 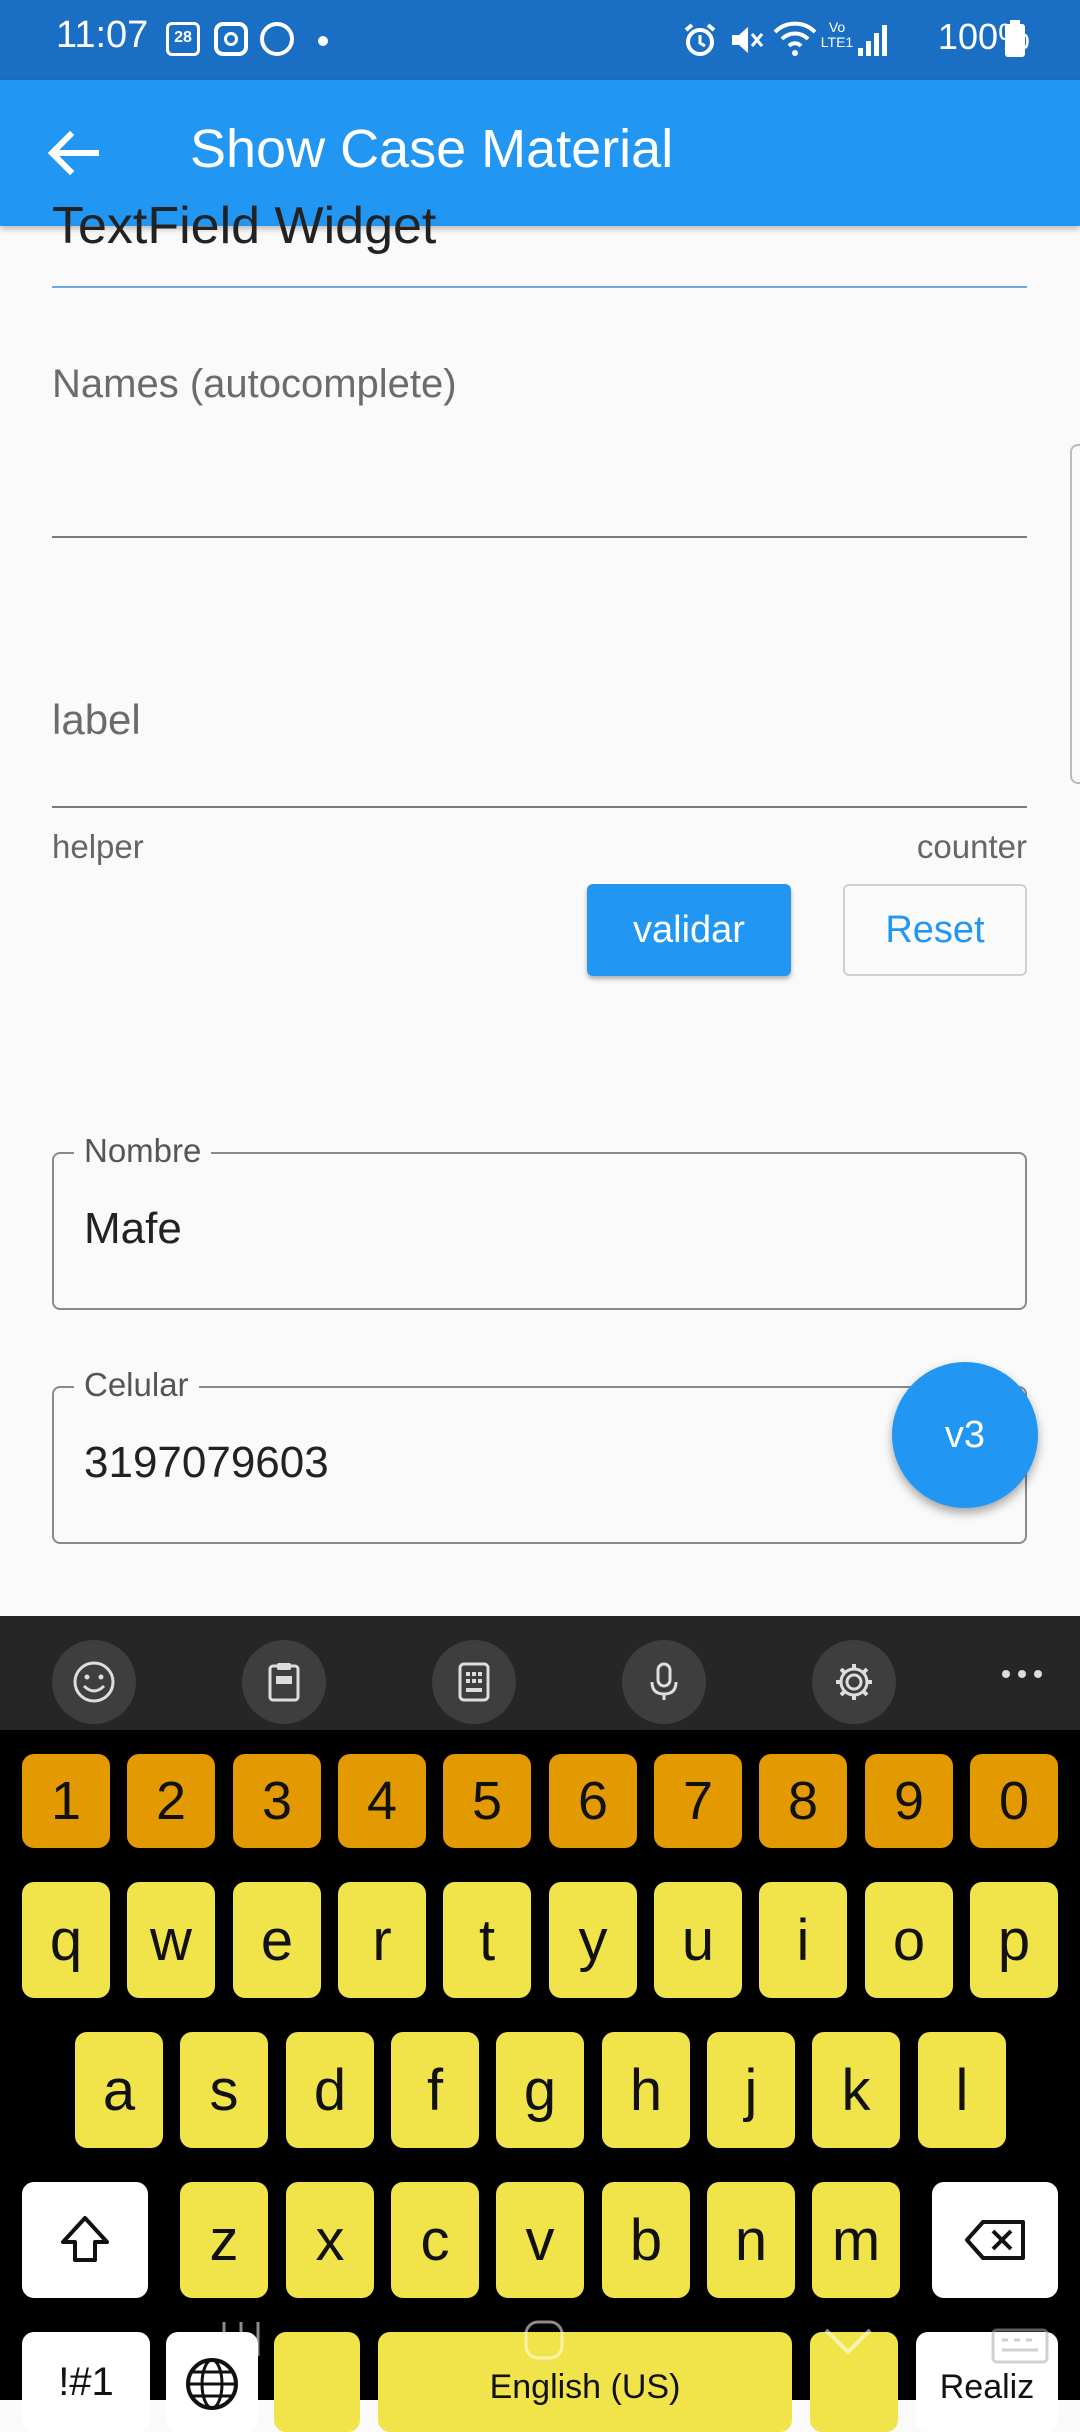 I want to click on v3-fab-button: v3, so click(x=965, y=1435).